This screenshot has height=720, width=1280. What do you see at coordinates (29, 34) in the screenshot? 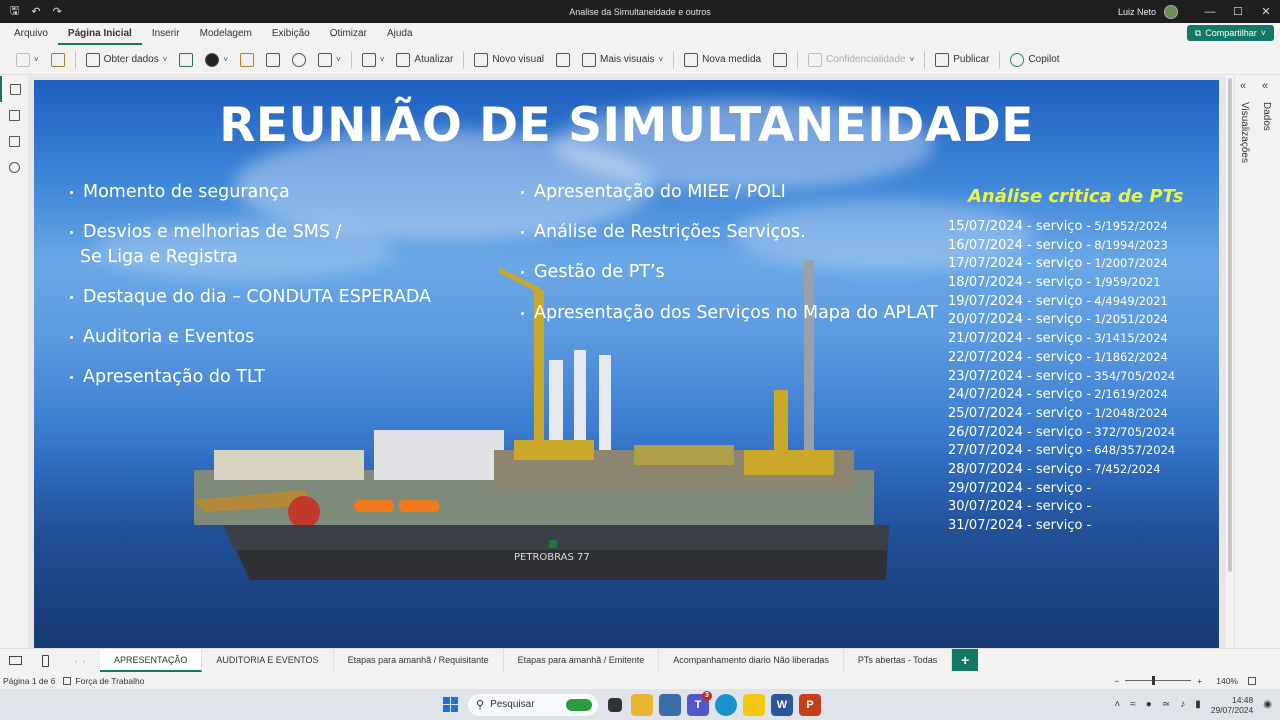
I see `tab-arquivo: Arquivo` at bounding box center [29, 34].